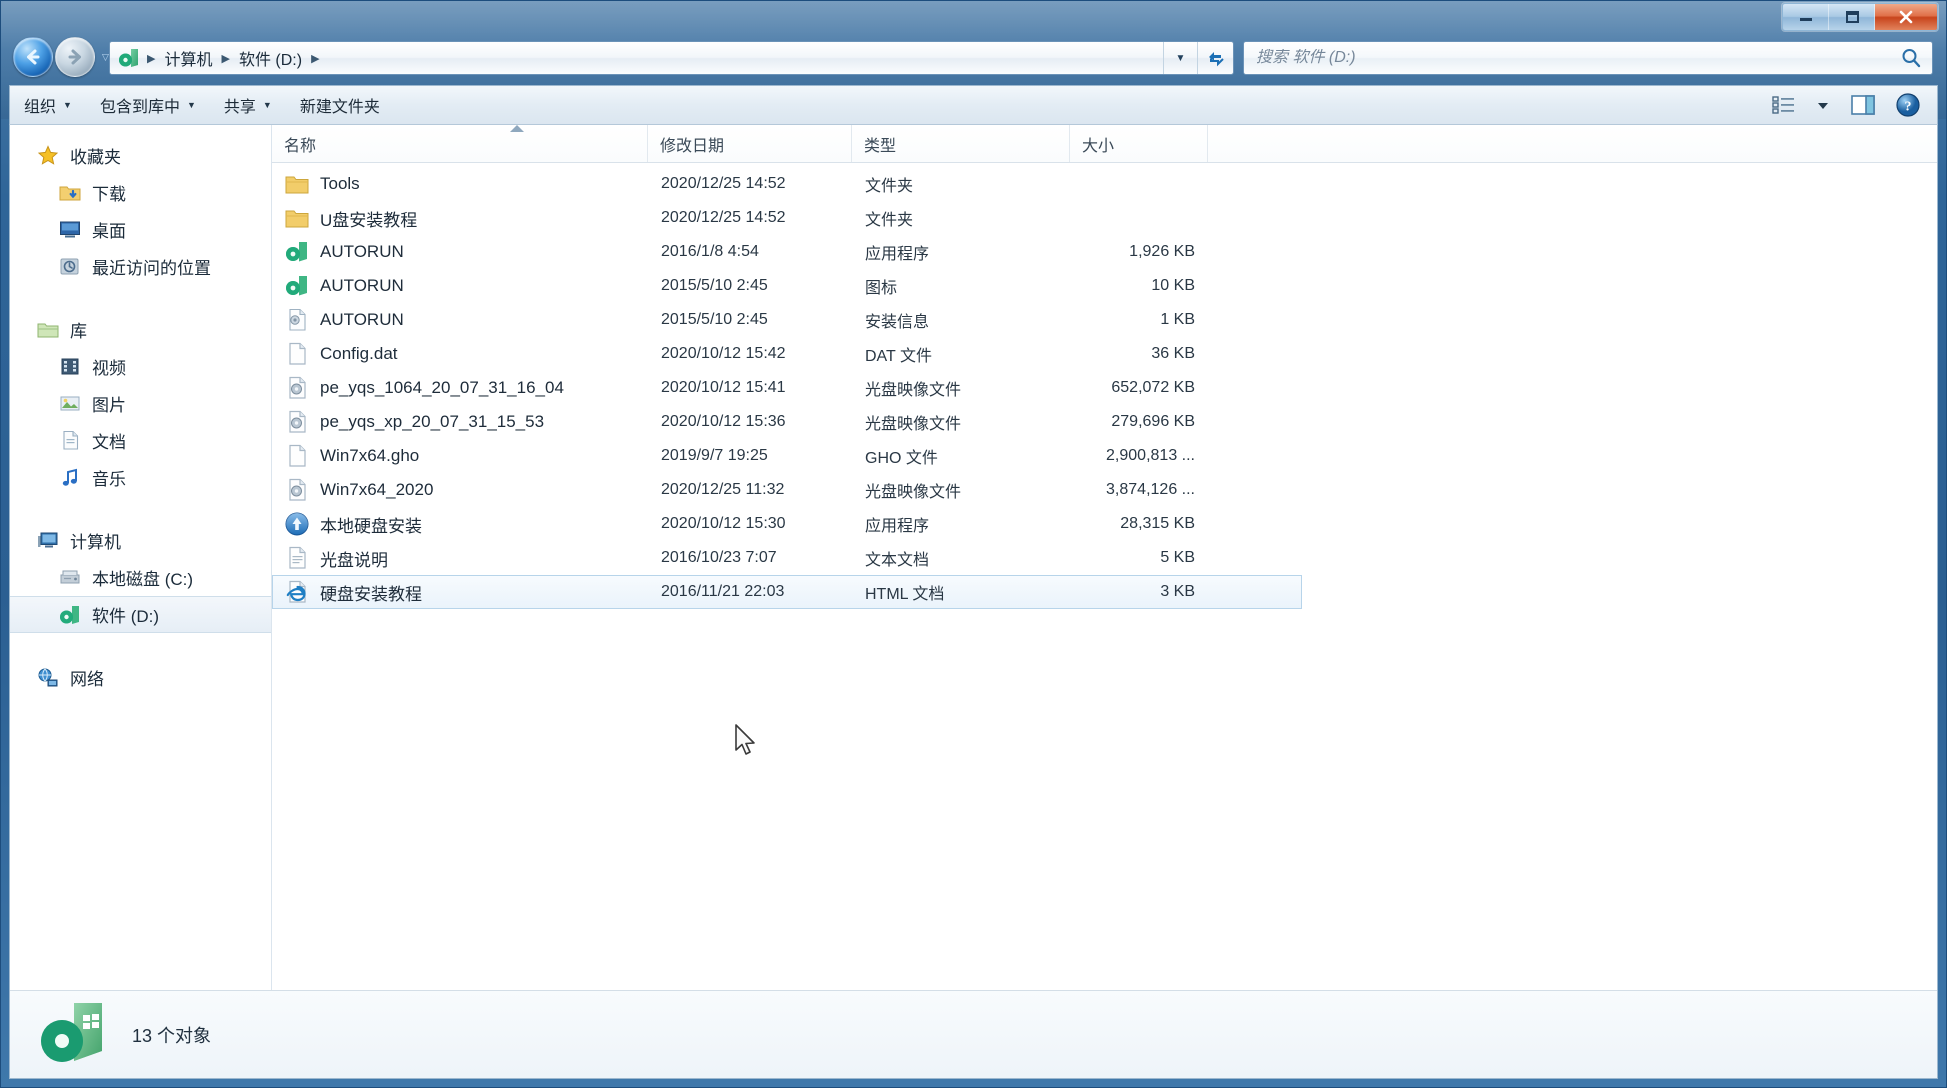 The width and height of the screenshot is (1947, 1088). I want to click on cell-name: Win7x64_2020, so click(461, 490).